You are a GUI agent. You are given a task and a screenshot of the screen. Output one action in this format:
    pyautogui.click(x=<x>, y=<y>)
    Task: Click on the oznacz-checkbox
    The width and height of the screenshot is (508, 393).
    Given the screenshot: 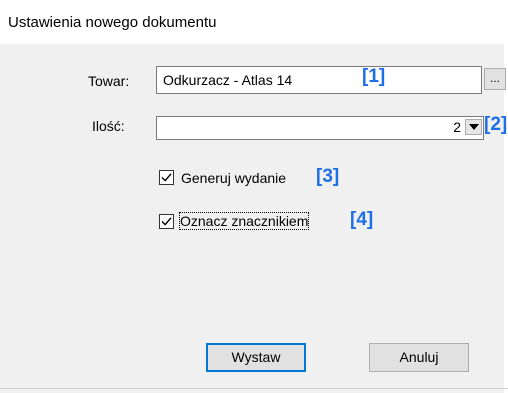 What is the action you would take?
    pyautogui.click(x=166, y=221)
    